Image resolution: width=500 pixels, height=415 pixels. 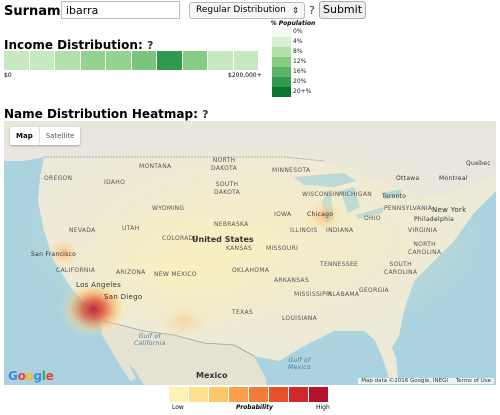 I want to click on google-logo-letter: o, so click(x=21, y=376).